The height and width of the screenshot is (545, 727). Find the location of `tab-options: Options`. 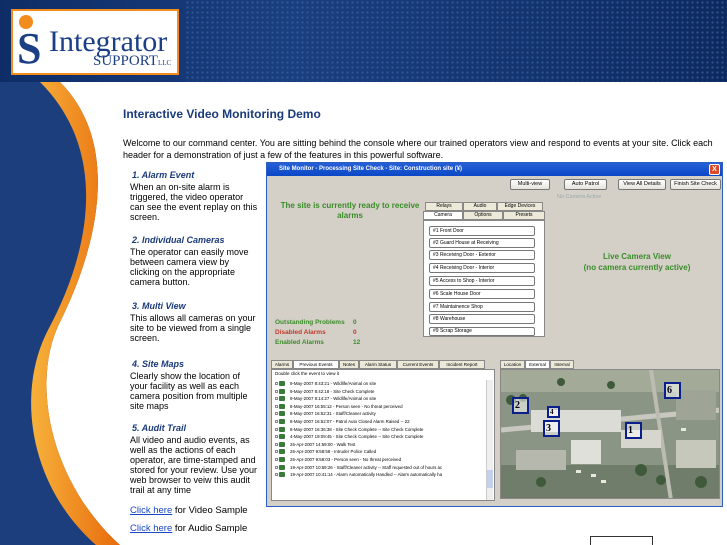

tab-options: Options is located at coordinates (483, 215).